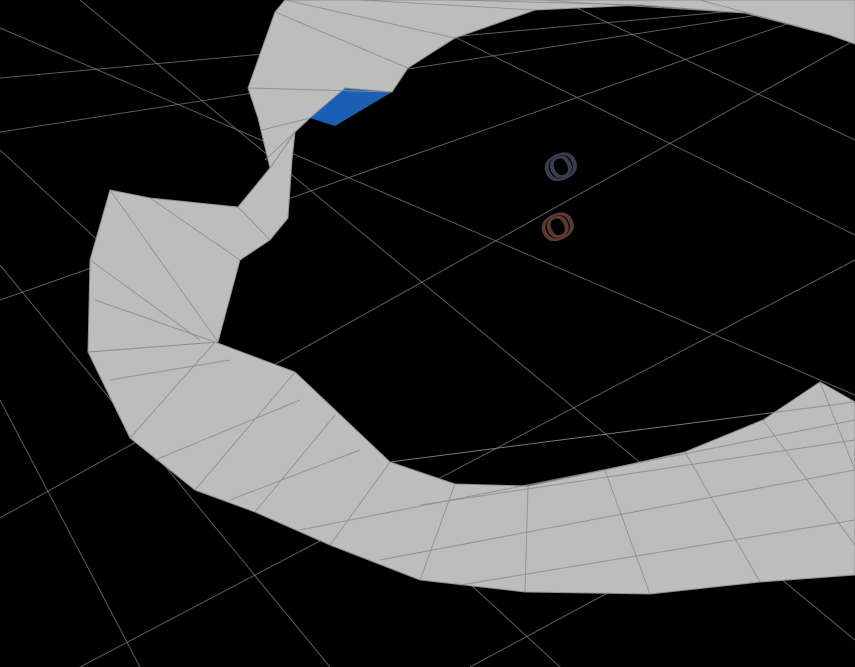 The width and height of the screenshot is (855, 667). Describe the element at coordinates (558, 227) in the screenshot. I see `origin-label-lower: 0` at that location.